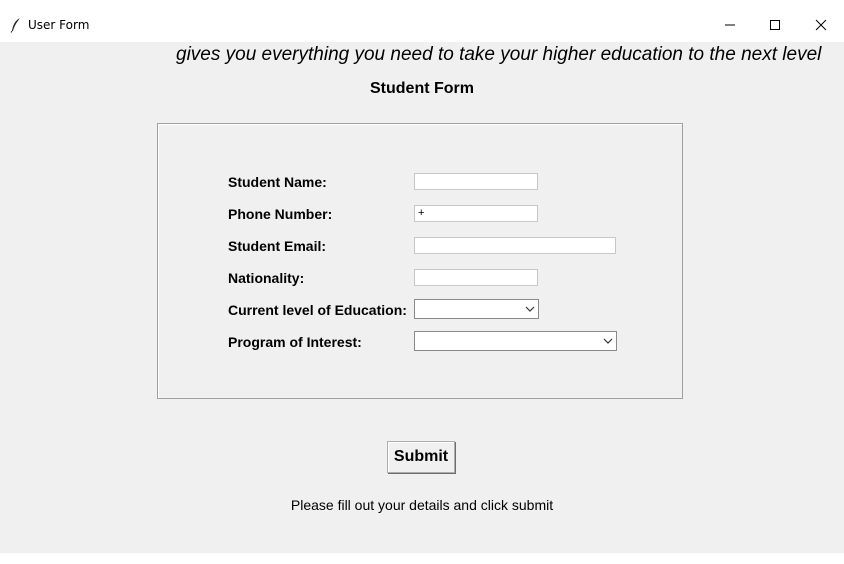 The image size is (844, 564). I want to click on program-of-interest-label: Program of Interest:, so click(295, 342).